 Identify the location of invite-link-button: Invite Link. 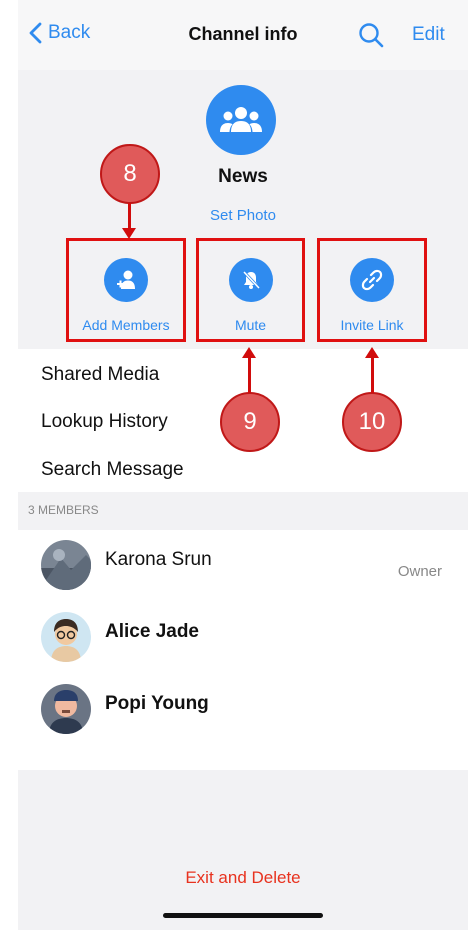
(372, 290).